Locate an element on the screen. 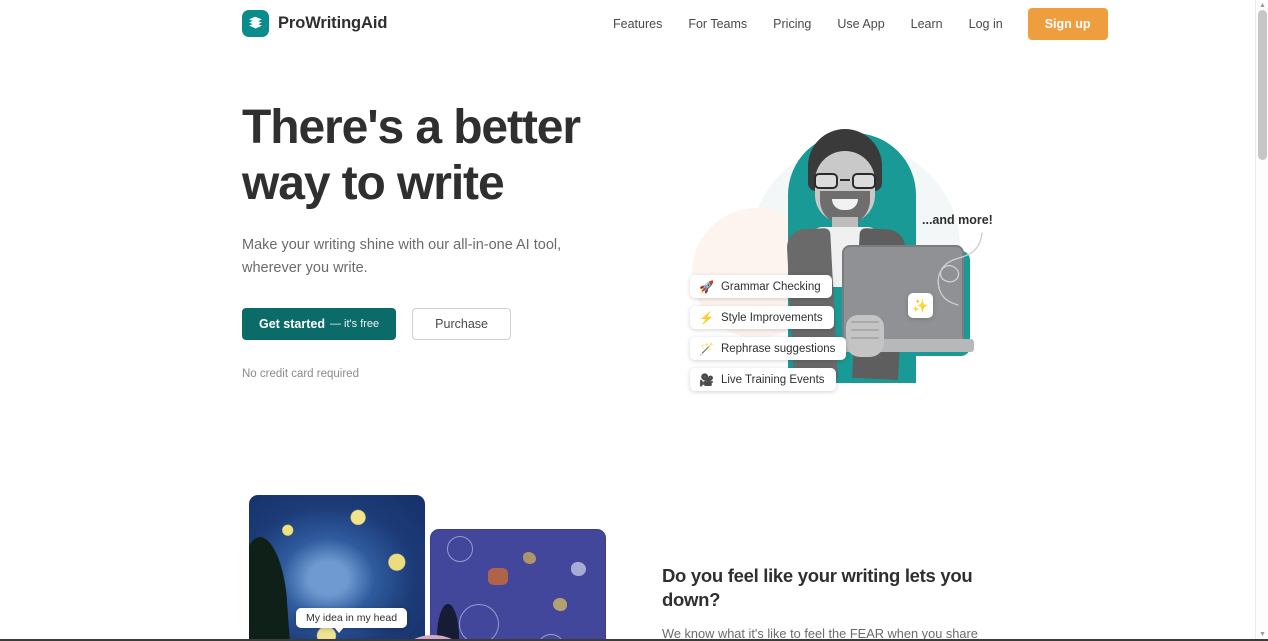  feature-chip-label: Rephrase suggestions is located at coordinates (778, 348).